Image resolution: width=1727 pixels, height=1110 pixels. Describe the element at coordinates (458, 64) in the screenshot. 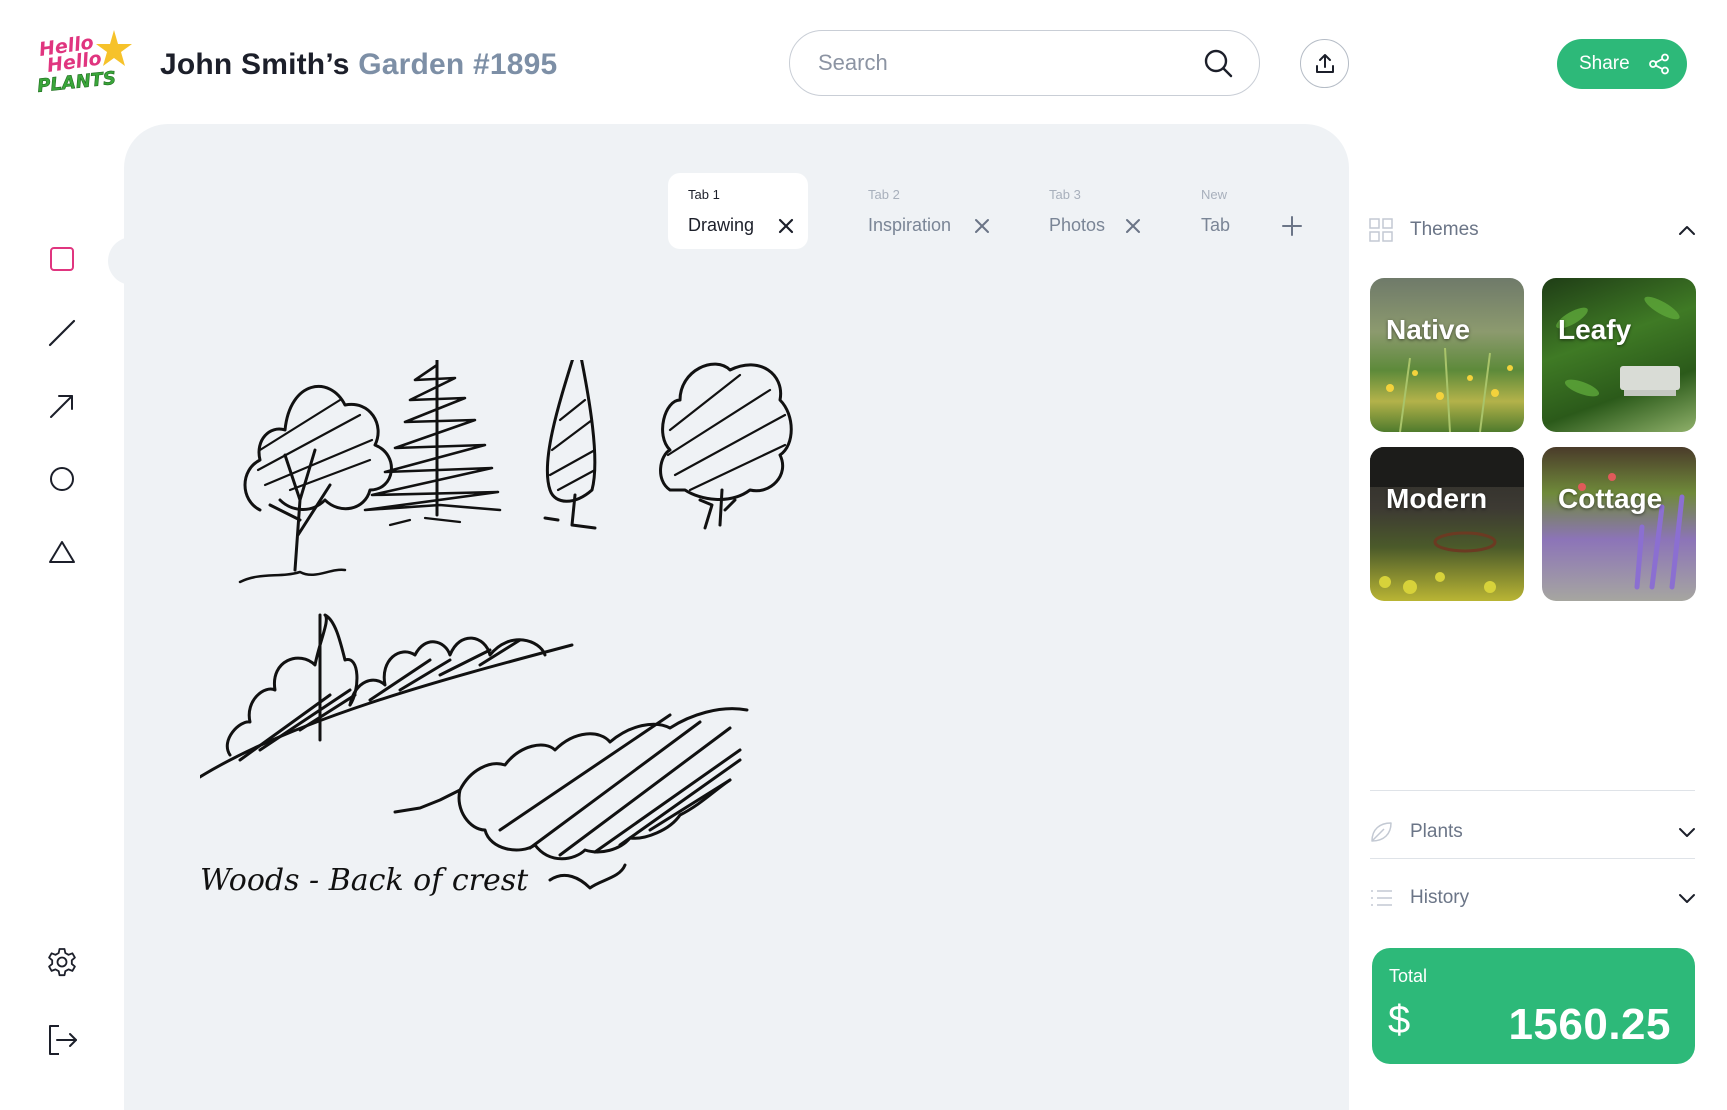

I see `garden-name: Garden #1895` at that location.